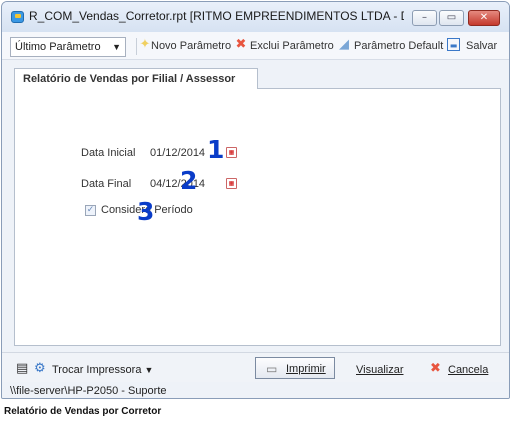  What do you see at coordinates (40, 368) in the screenshot?
I see `change-printer-icon: ⚙` at bounding box center [40, 368].